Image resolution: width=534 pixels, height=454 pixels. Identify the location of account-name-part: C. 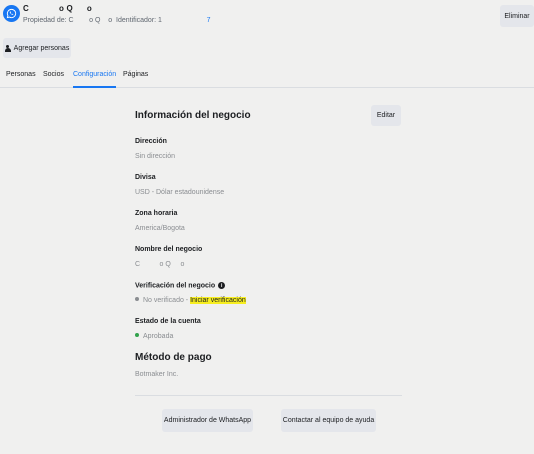
(26, 8).